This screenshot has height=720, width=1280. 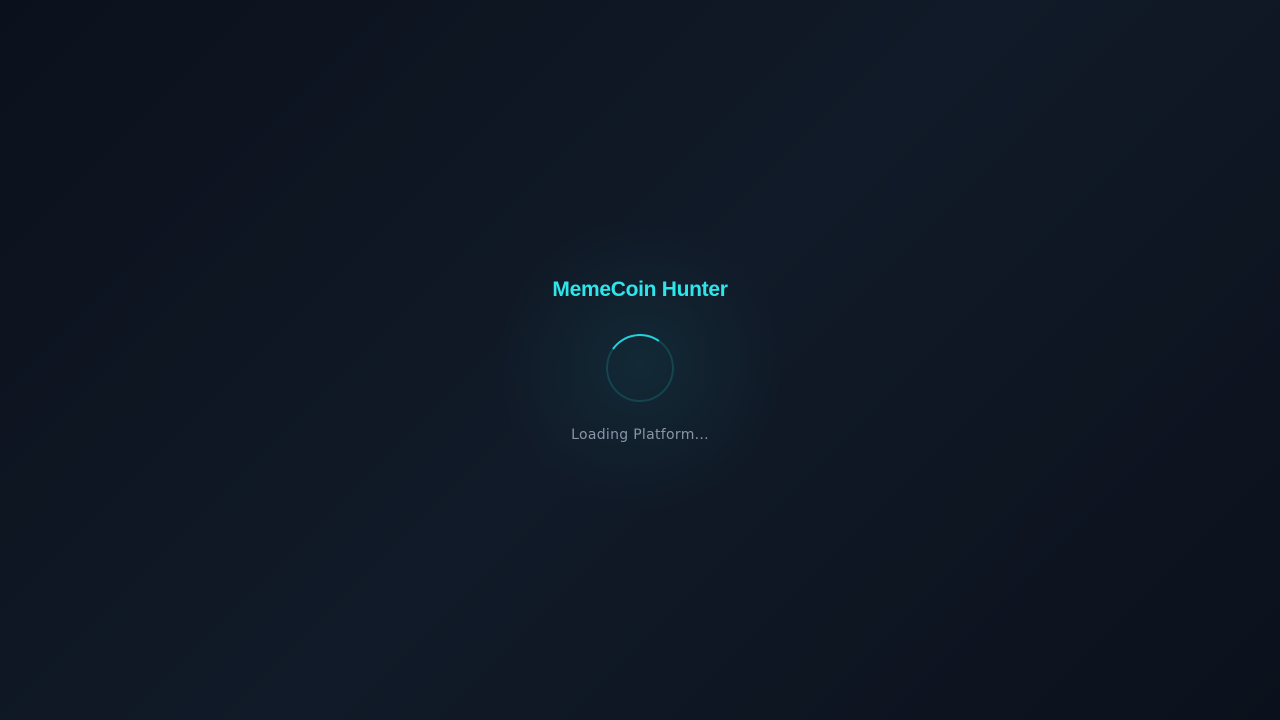 I want to click on spinner-icon, so click(x=640, y=368).